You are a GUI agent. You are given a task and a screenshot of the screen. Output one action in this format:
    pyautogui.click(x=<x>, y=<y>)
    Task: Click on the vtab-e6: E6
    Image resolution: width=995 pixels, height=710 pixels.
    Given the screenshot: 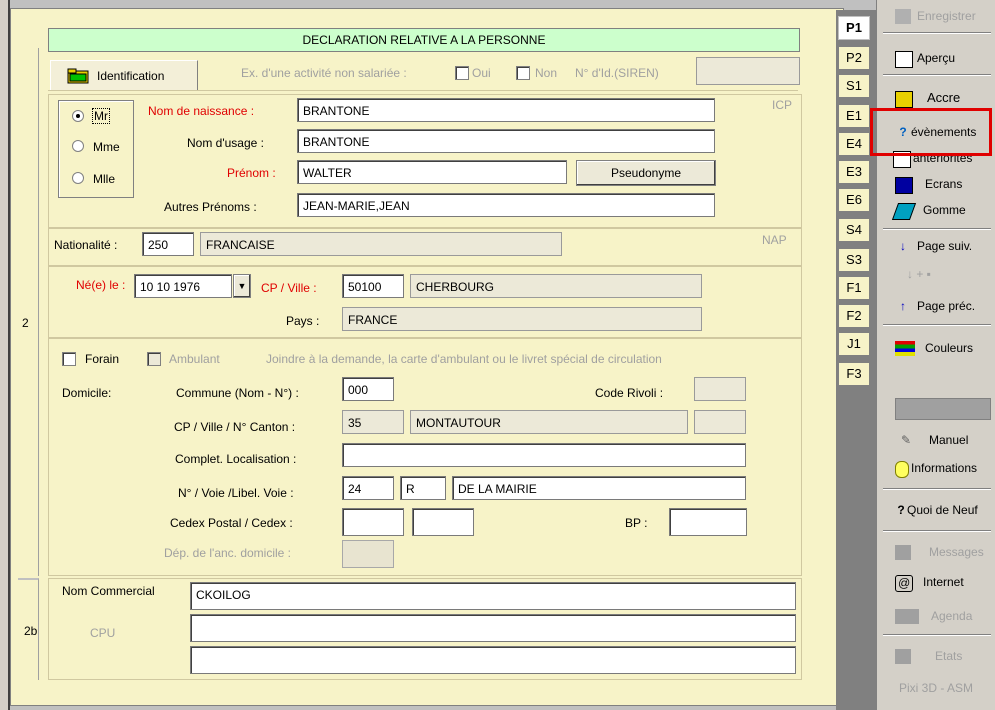 What is the action you would take?
    pyautogui.click(x=854, y=200)
    